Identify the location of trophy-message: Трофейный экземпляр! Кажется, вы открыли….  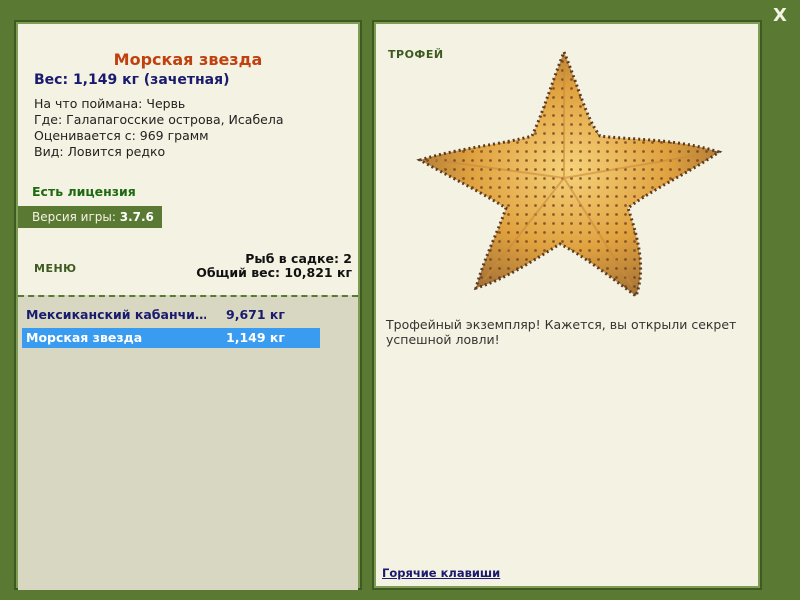
(561, 332).